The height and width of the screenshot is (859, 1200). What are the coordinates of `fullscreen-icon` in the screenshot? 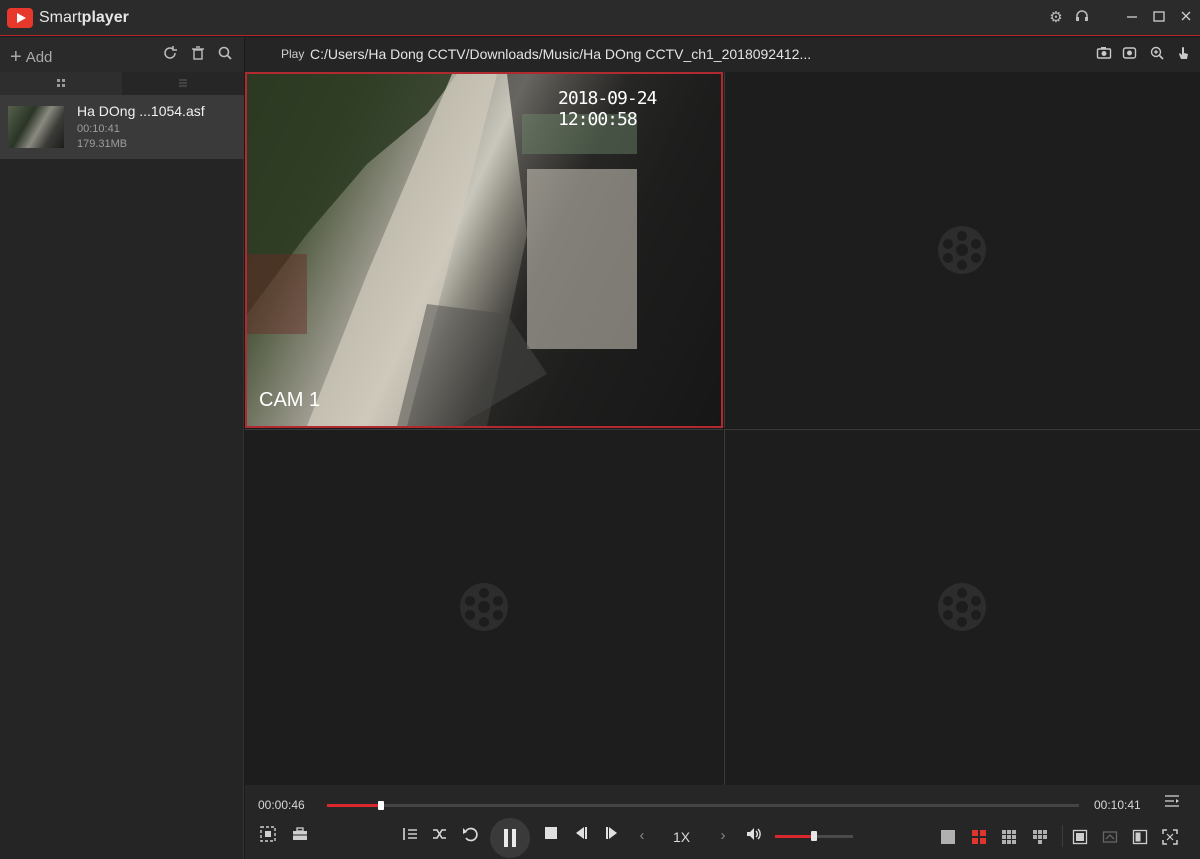 It's located at (1170, 837).